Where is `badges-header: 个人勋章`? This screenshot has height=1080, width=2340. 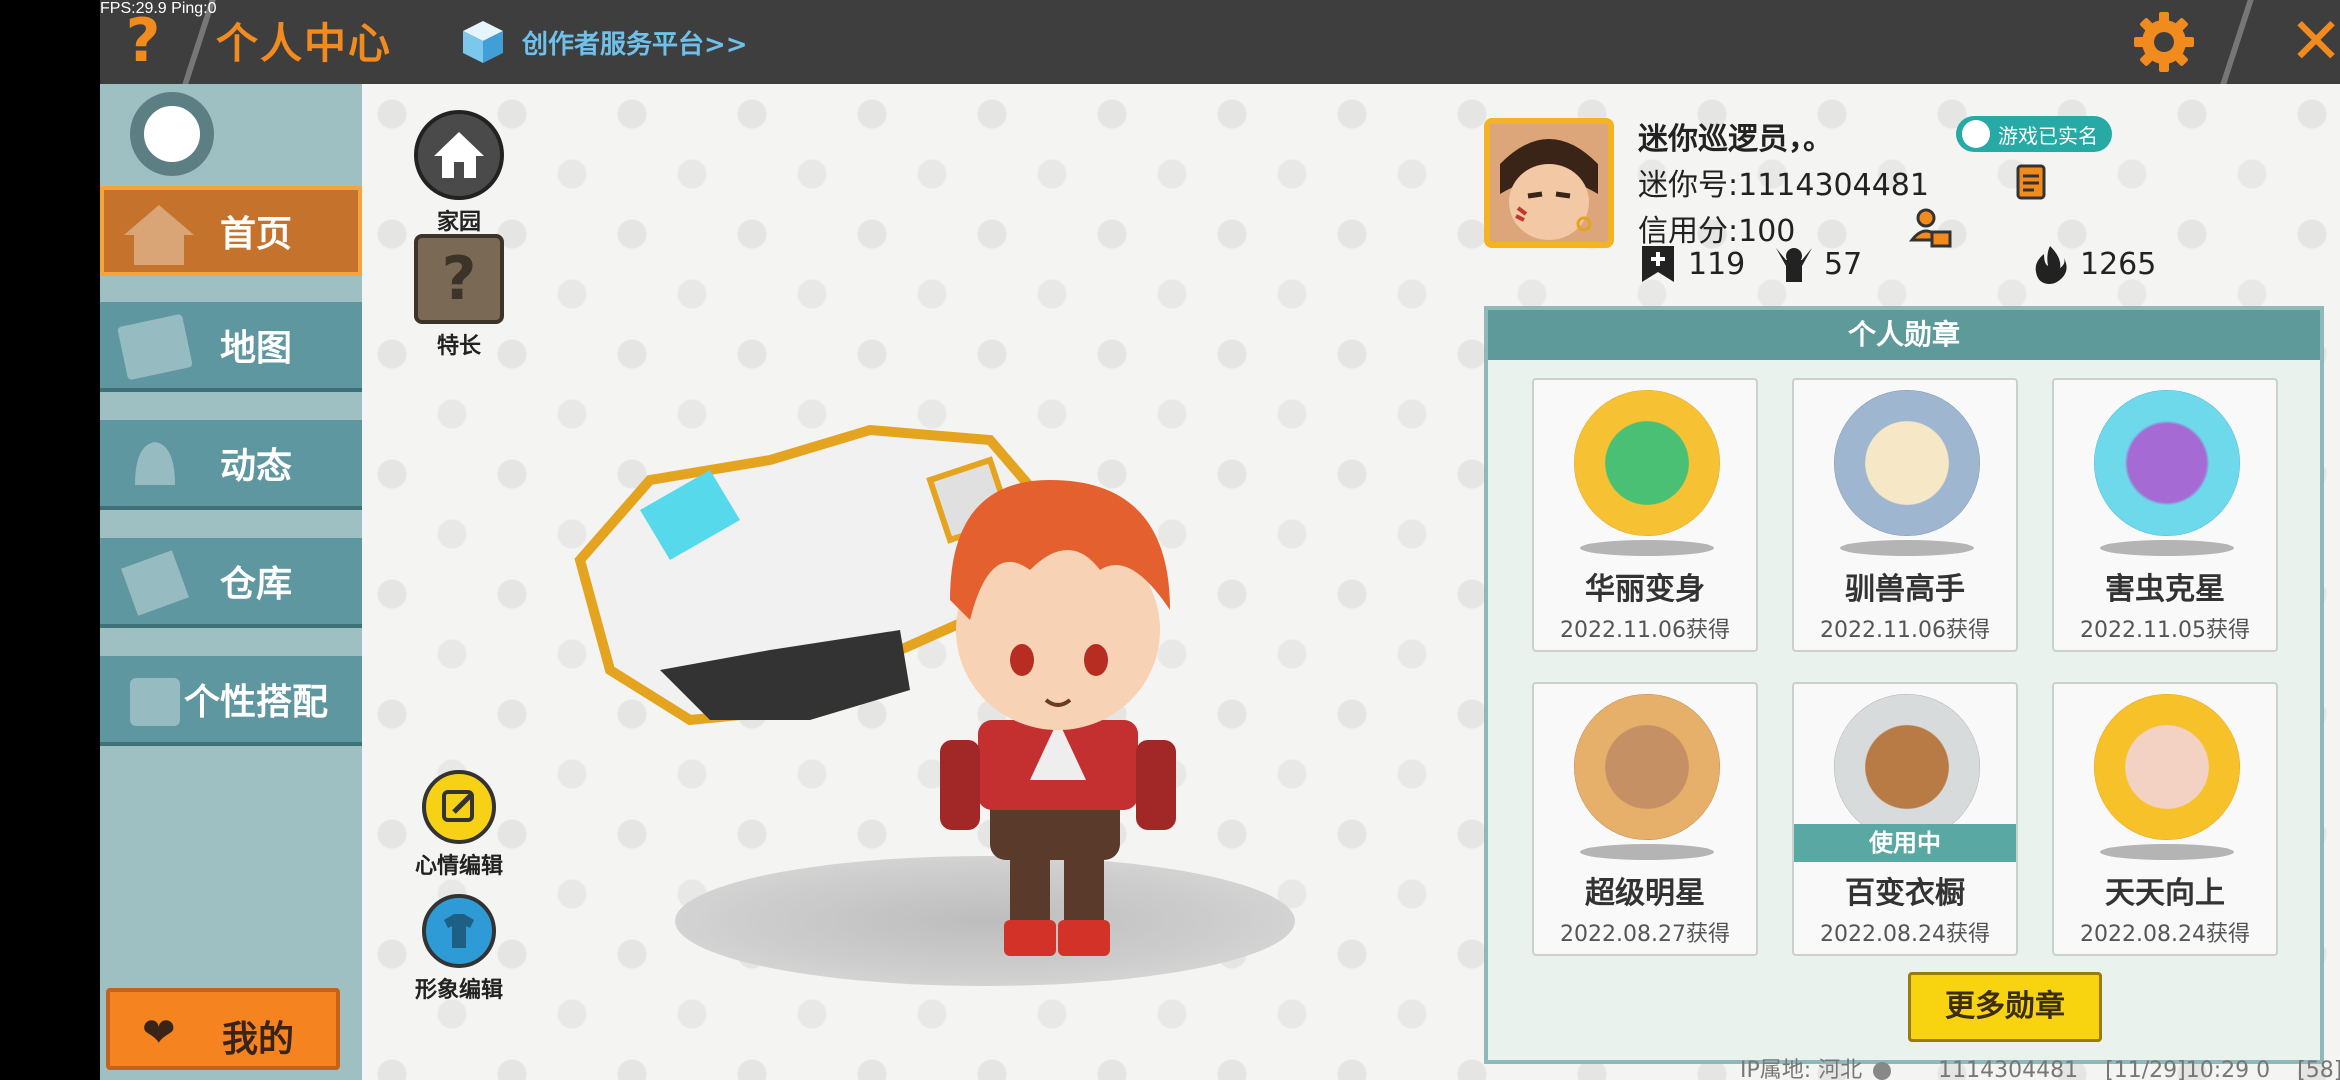
badges-header: 个人勋章 is located at coordinates (1904, 335).